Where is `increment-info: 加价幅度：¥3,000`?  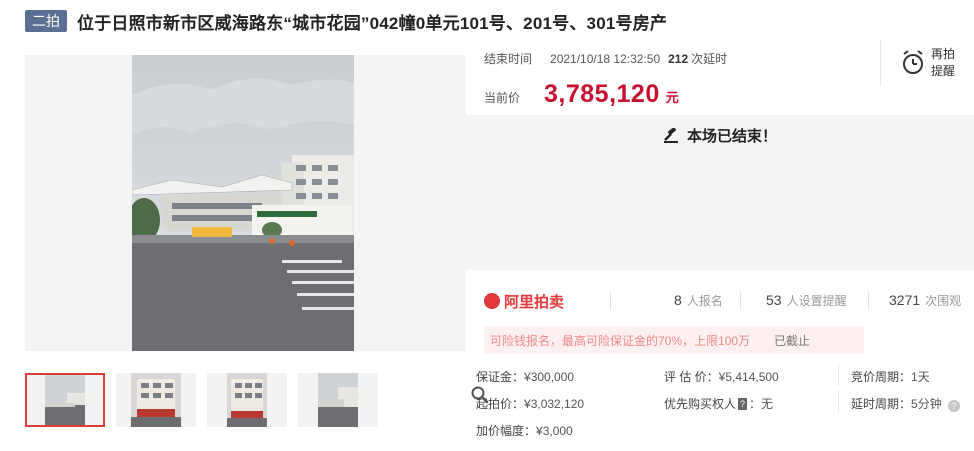 increment-info: 加价幅度：¥3,000 is located at coordinates (524, 431).